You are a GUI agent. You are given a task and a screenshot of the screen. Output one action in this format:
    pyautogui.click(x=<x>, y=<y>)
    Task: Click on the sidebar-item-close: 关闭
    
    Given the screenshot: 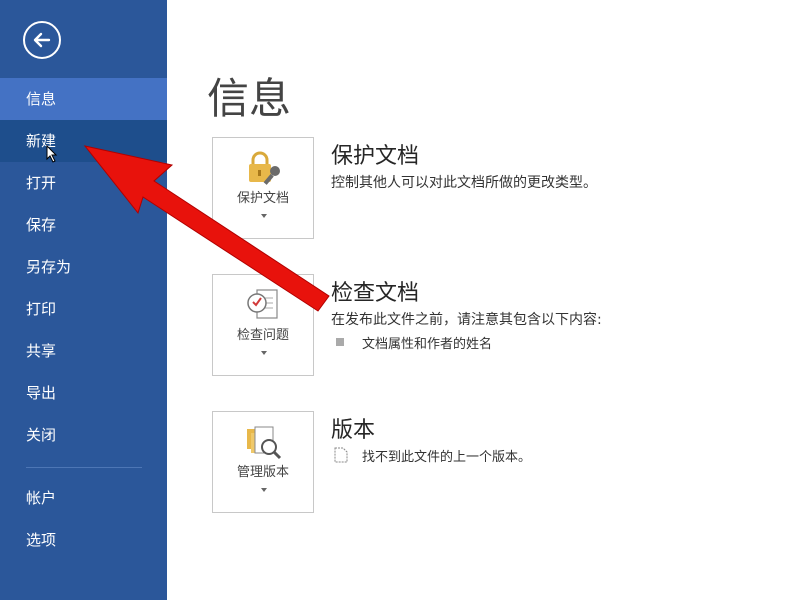 What is the action you would take?
    pyautogui.click(x=83, y=435)
    